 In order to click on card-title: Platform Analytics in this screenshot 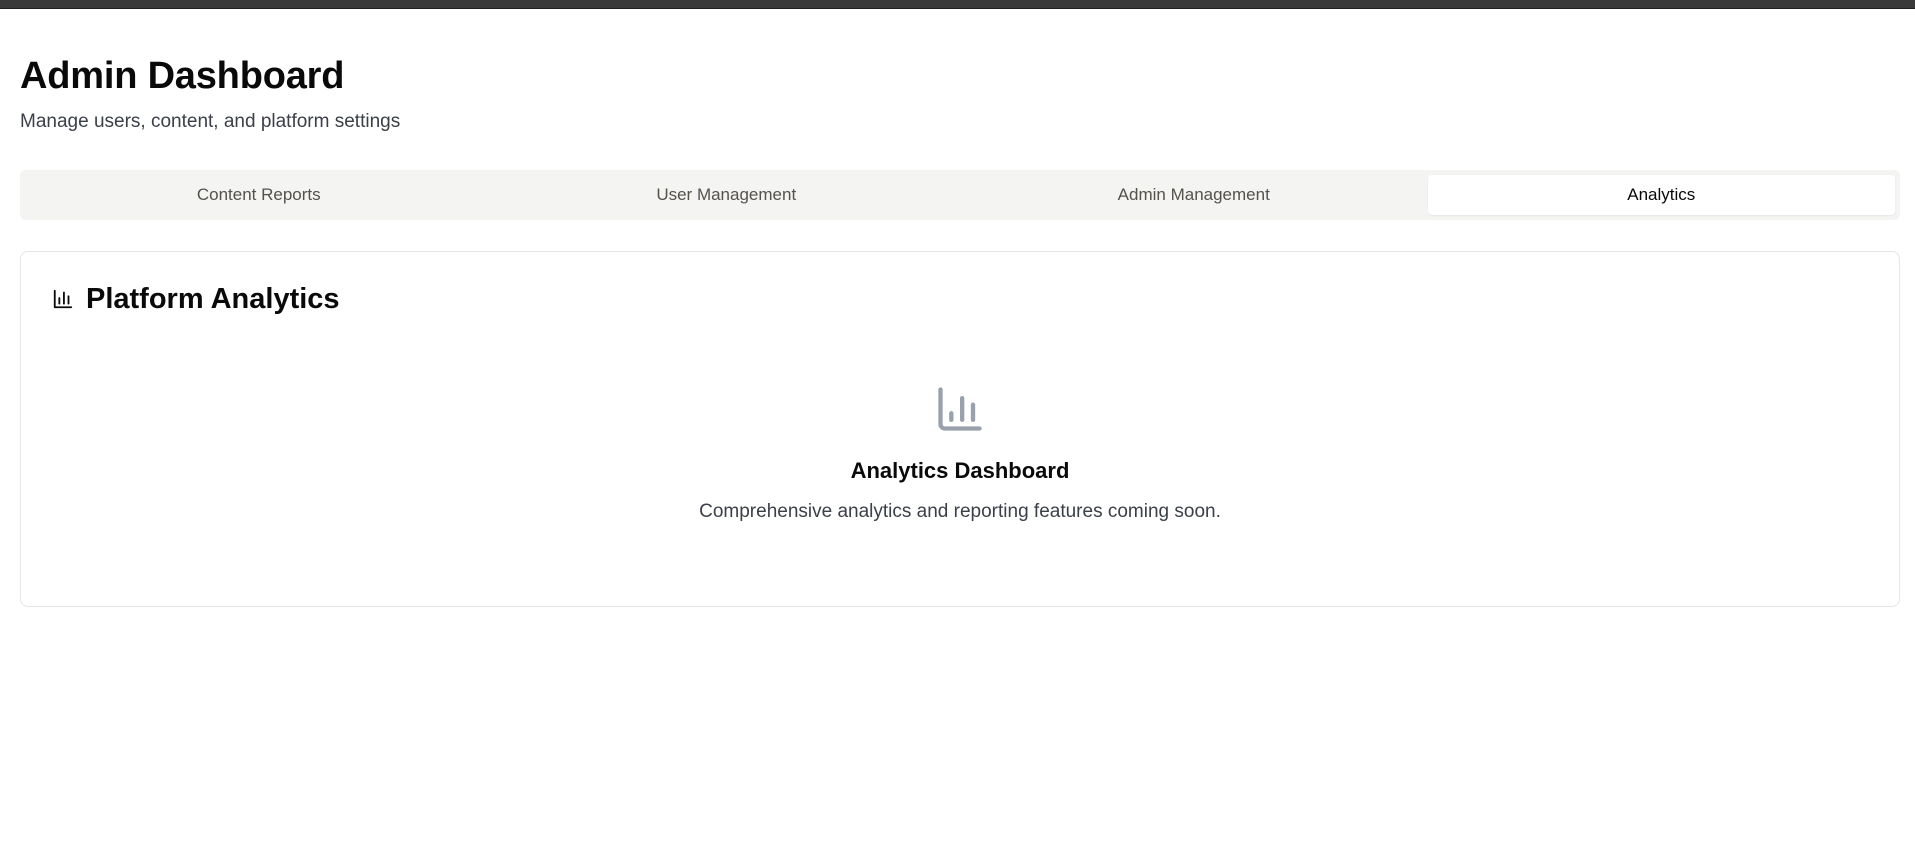, I will do `click(213, 299)`.